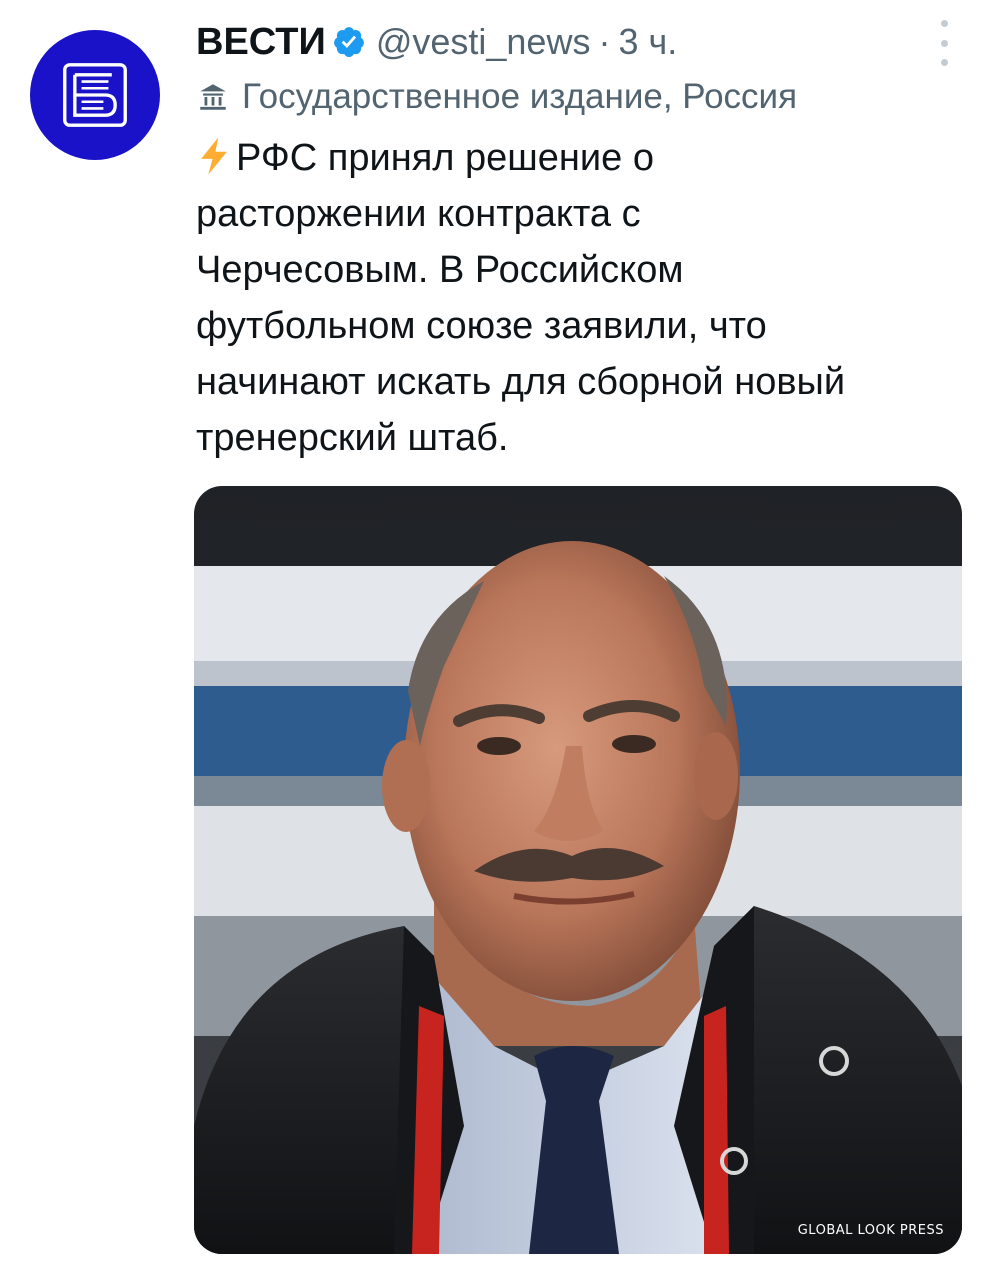 Image resolution: width=992 pixels, height=1280 pixels. Describe the element at coordinates (483, 42) in the screenshot. I see `author-handle: @vesti_news` at that location.